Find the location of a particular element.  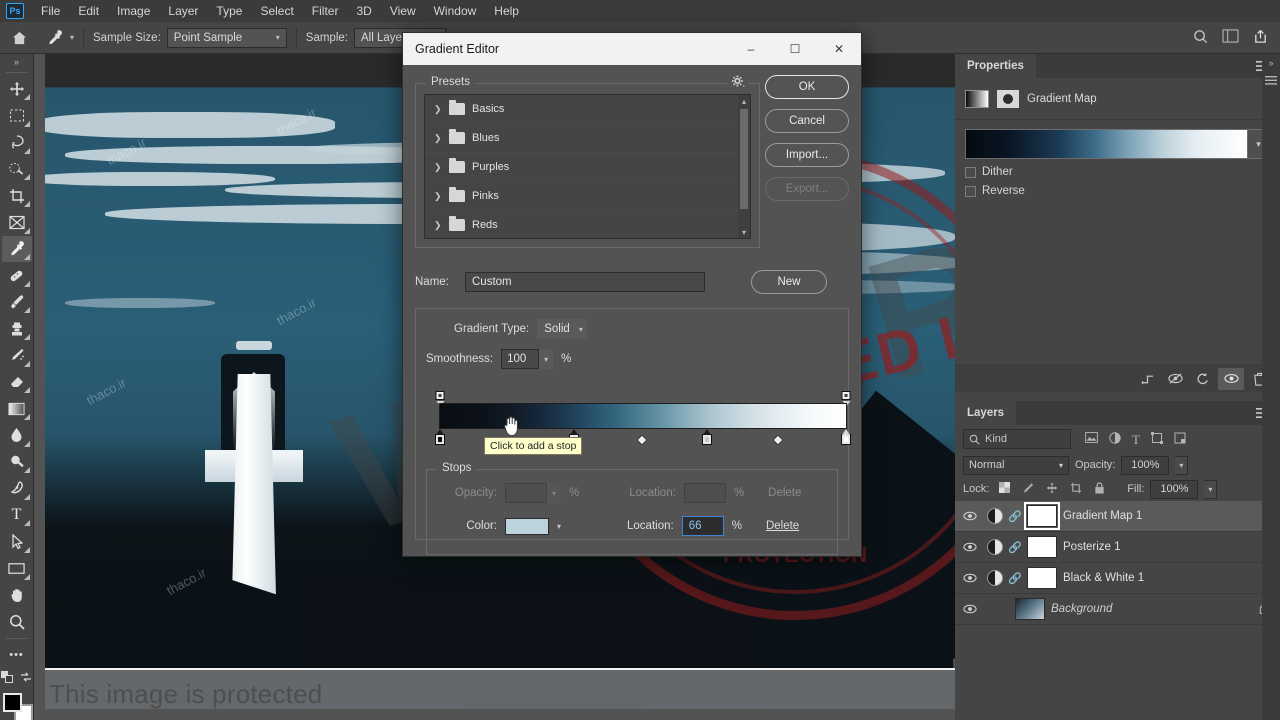

menu-item-select: Select is located at coordinates (276, 11).